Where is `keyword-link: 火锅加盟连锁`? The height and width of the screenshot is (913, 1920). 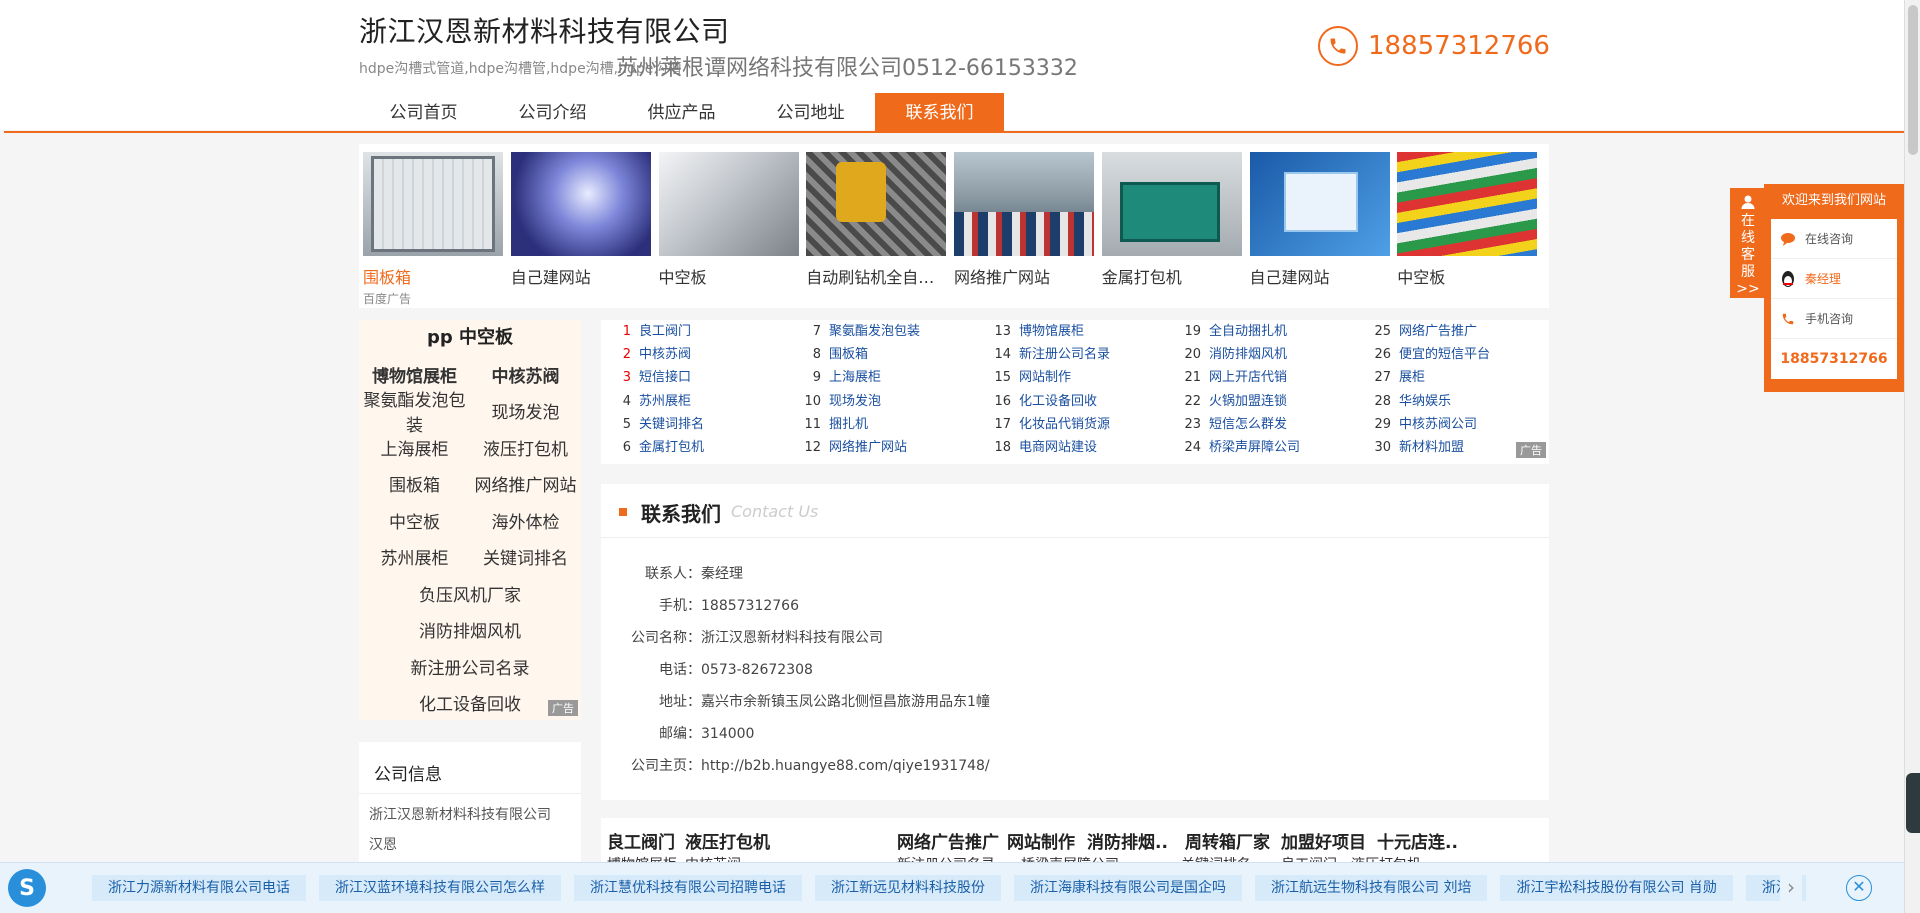
keyword-link: 火锅加盟连锁 is located at coordinates (1248, 401).